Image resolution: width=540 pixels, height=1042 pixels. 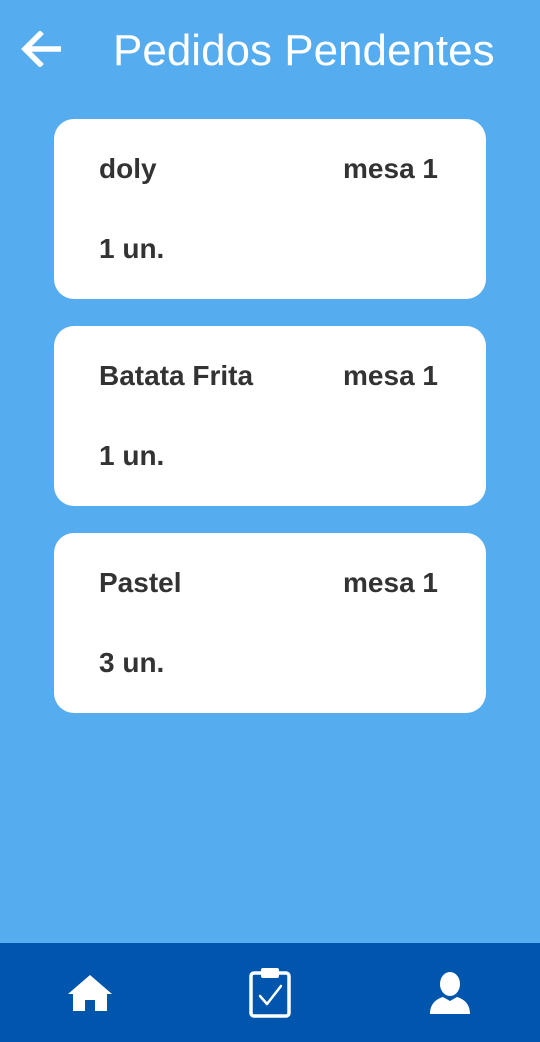 What do you see at coordinates (140, 582) in the screenshot?
I see `order-item-name: Pastel` at bounding box center [140, 582].